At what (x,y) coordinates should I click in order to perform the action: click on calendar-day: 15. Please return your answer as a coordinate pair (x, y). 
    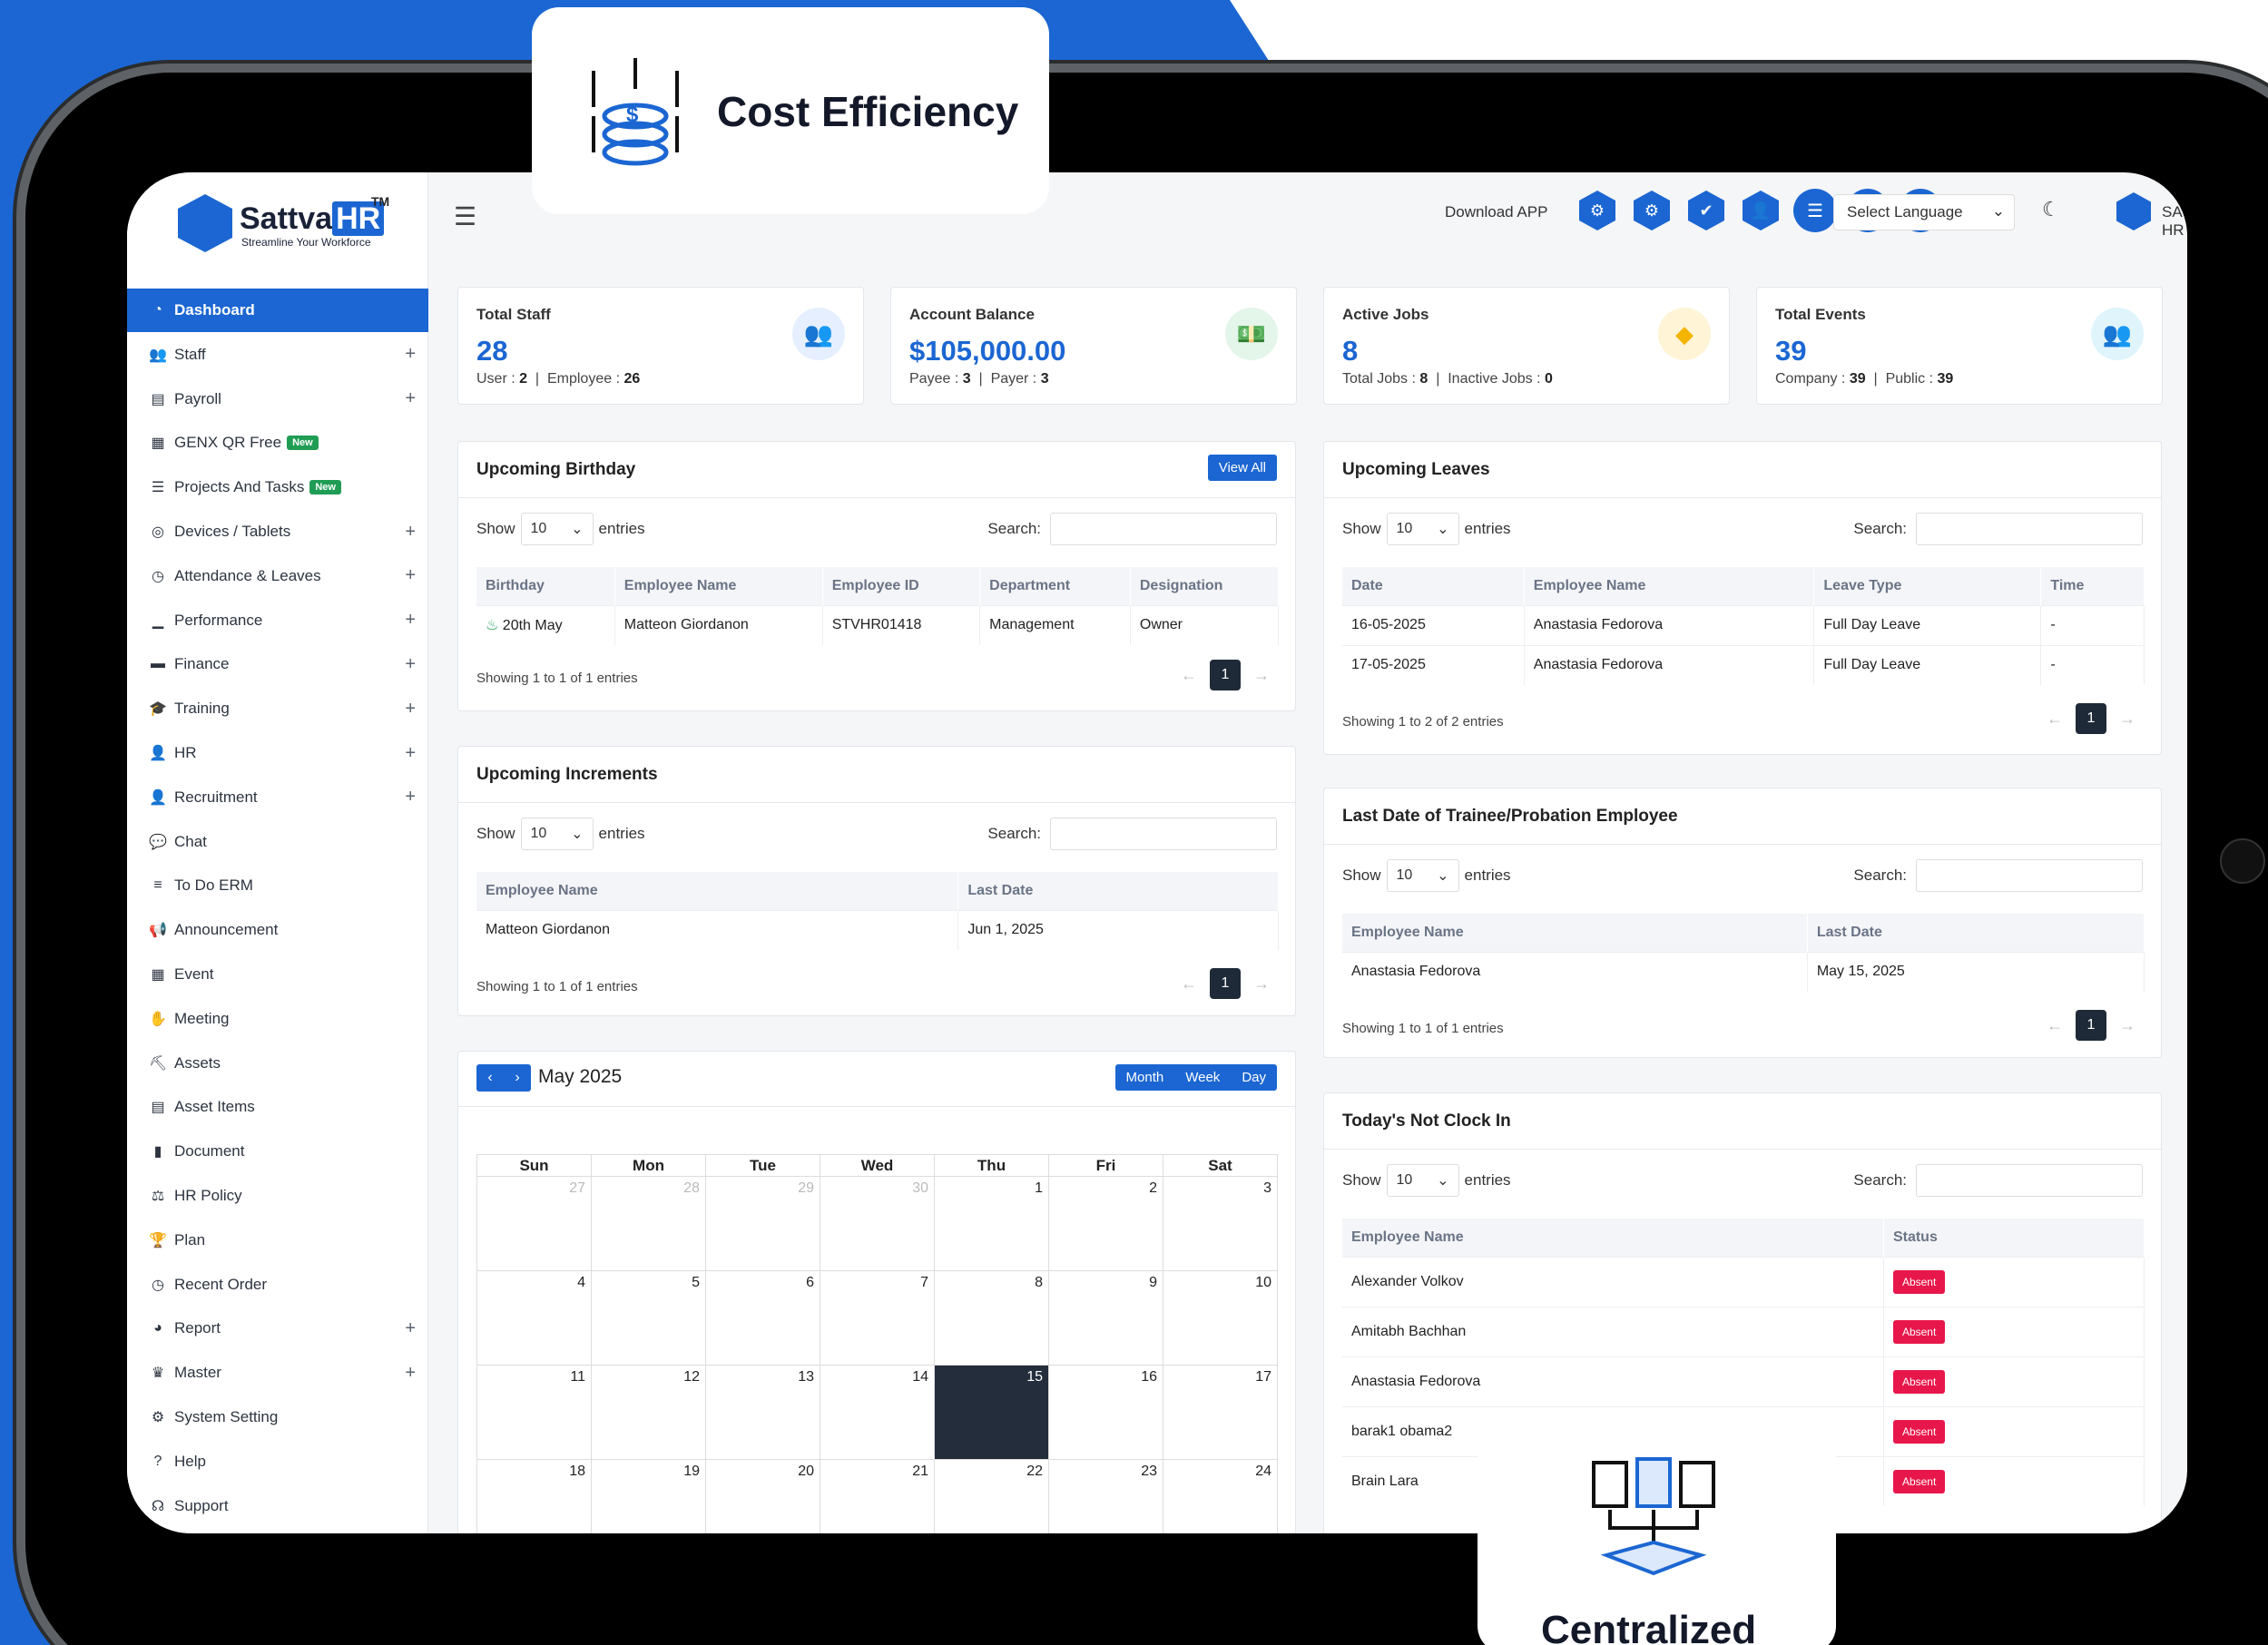
    Looking at the image, I should click on (991, 1412).